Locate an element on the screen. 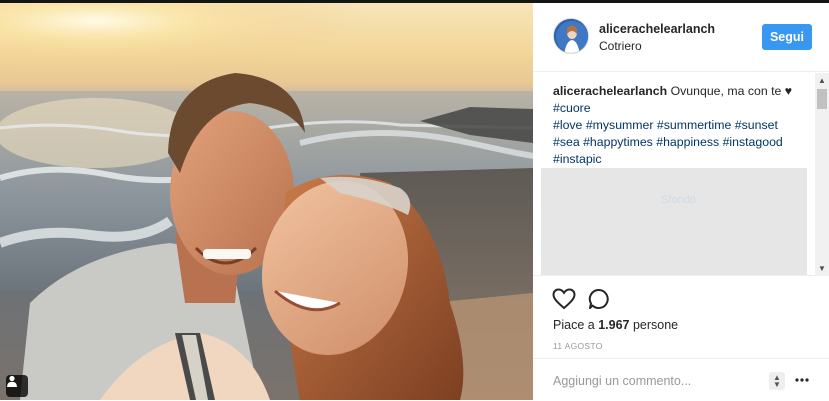 This screenshot has height=401, width=829. scroll-down-arrow-icon: ▼ is located at coordinates (822, 268).